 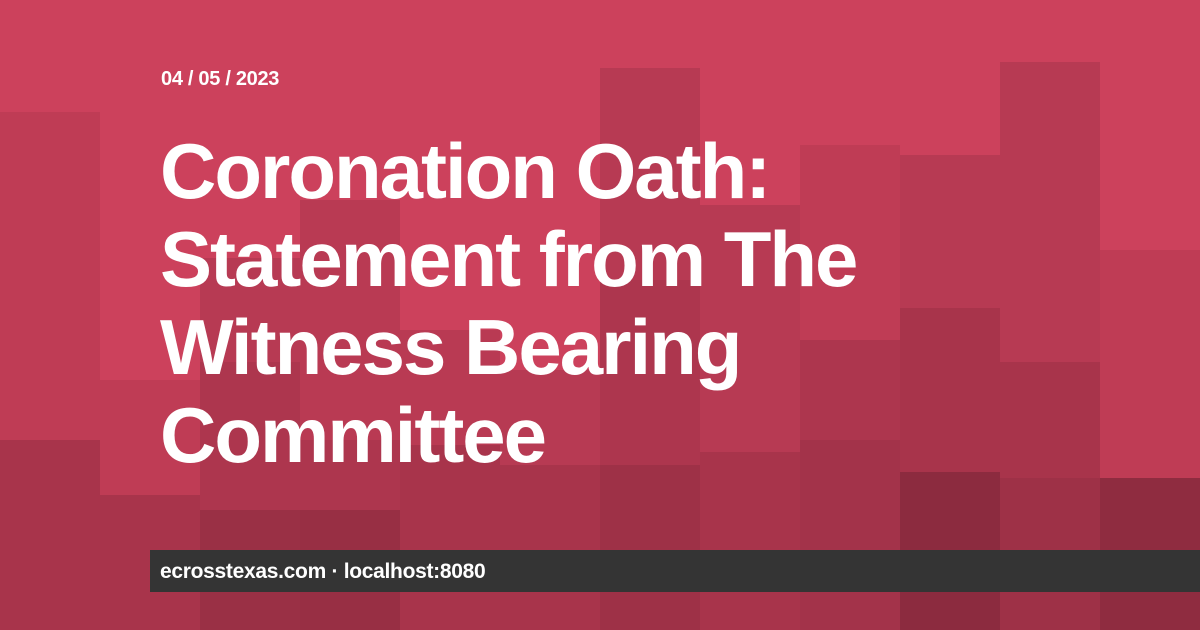 What do you see at coordinates (323, 571) in the screenshot?
I see `site-url-label: ecrosstexas.com · localhost:8080` at bounding box center [323, 571].